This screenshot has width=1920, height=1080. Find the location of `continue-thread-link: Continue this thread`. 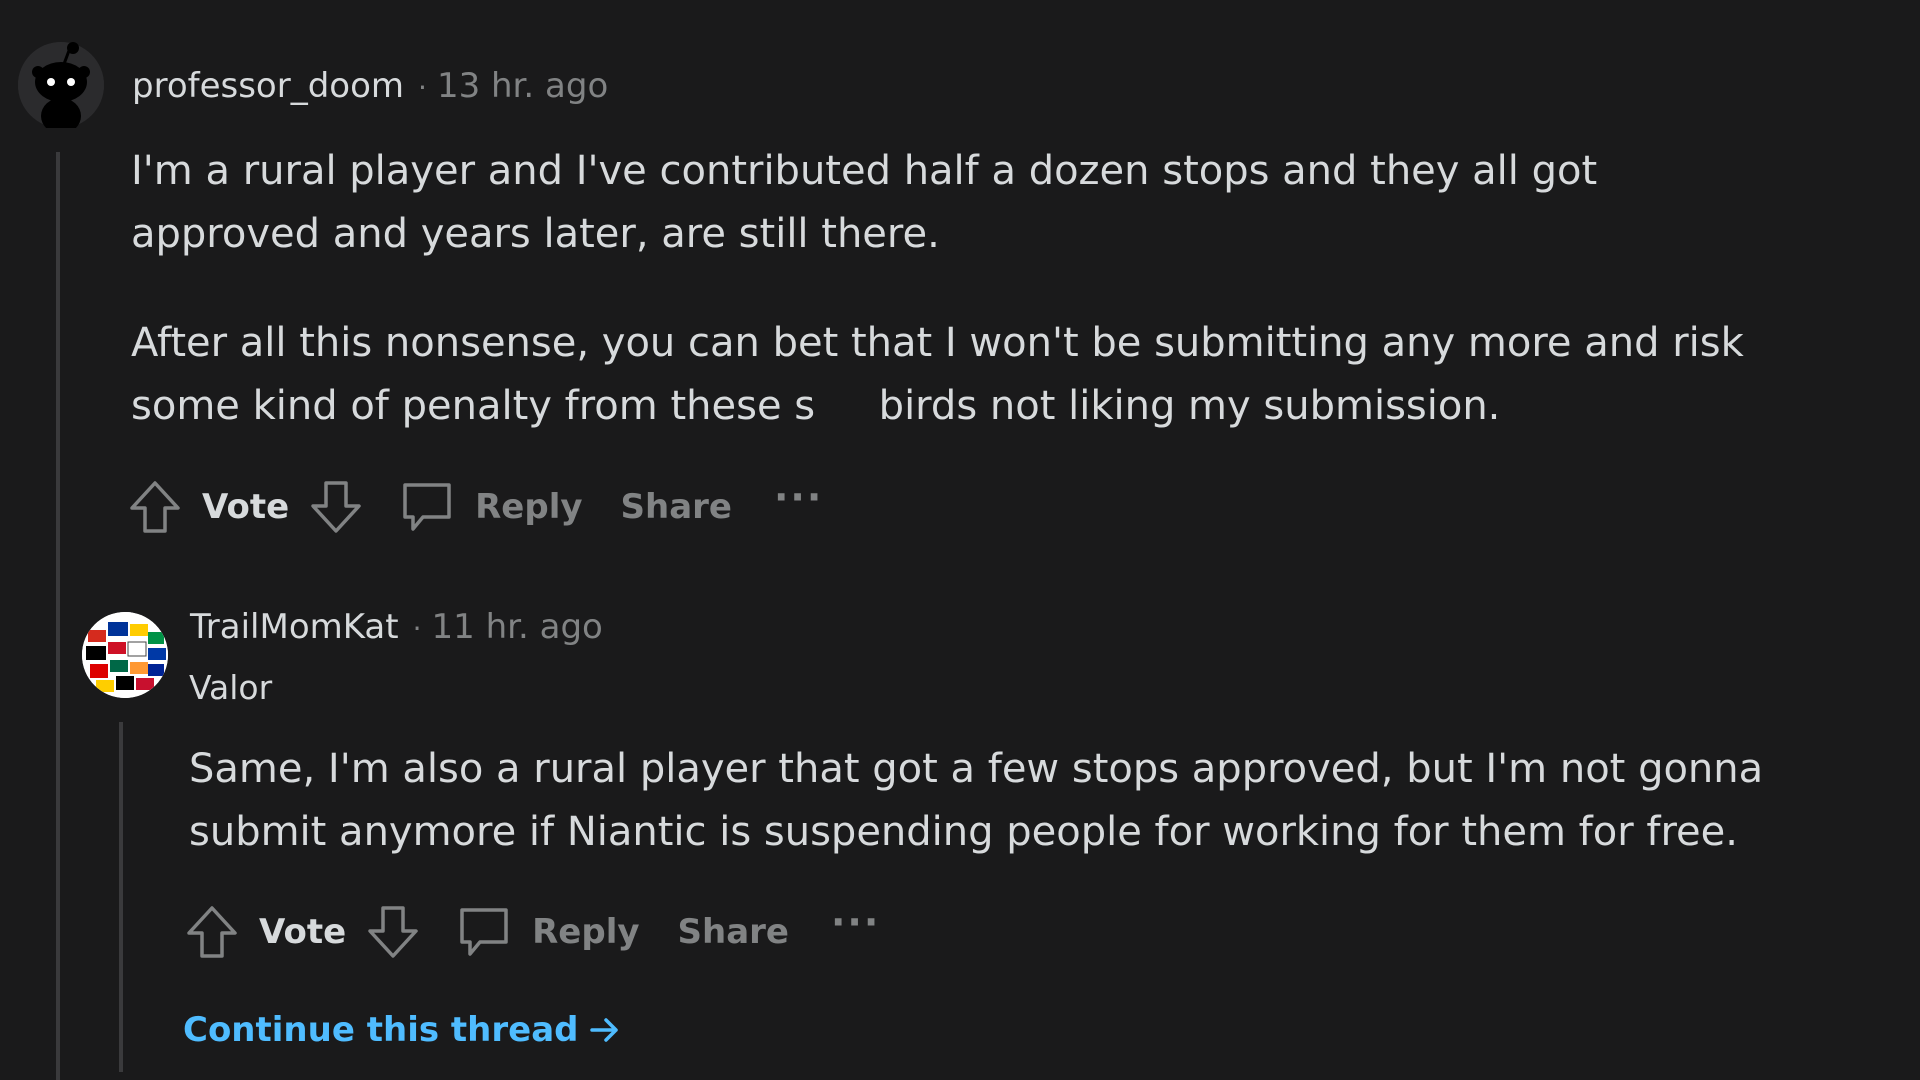

continue-thread-link: Continue this thread is located at coordinates (402, 1030).